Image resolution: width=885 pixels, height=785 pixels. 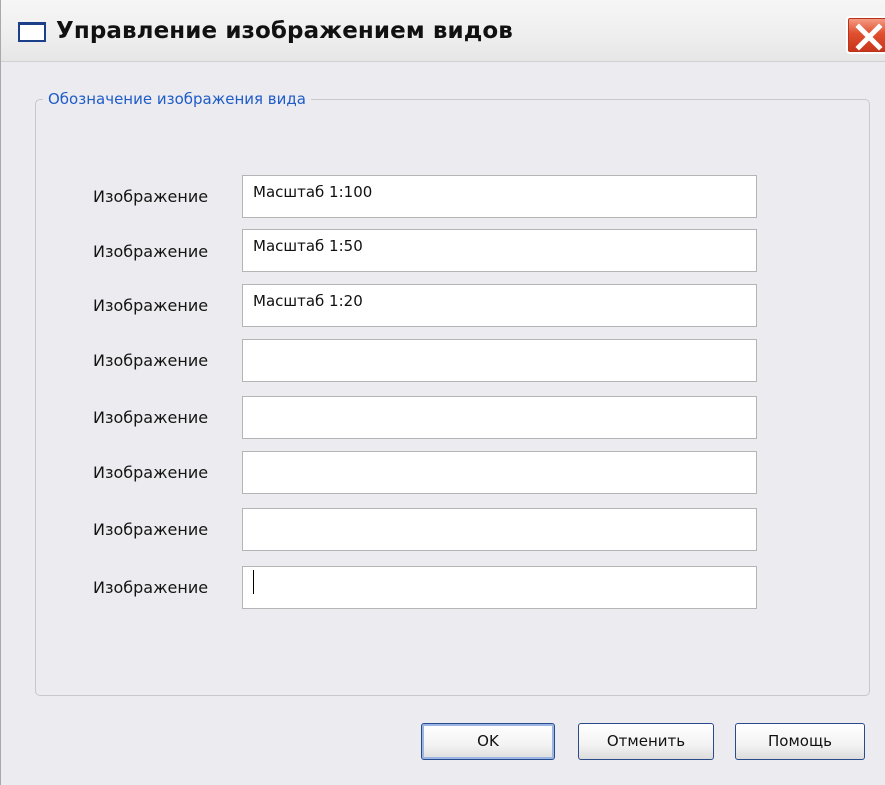 I want to click on close-icon, so click(x=869, y=37).